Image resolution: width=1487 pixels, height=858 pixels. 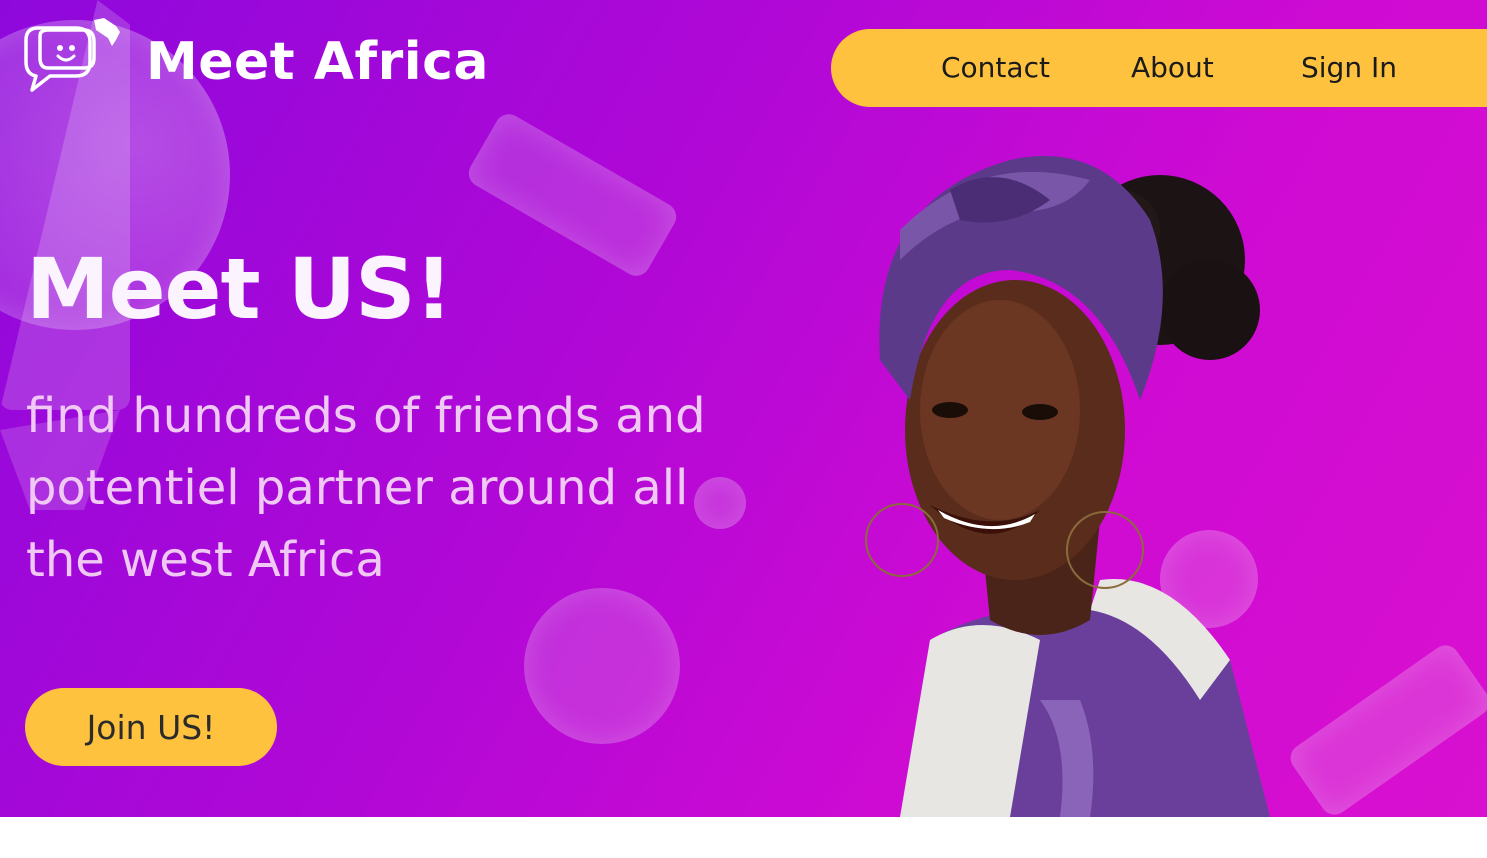 What do you see at coordinates (151, 727) in the screenshot?
I see `join-us-button: Join US!` at bounding box center [151, 727].